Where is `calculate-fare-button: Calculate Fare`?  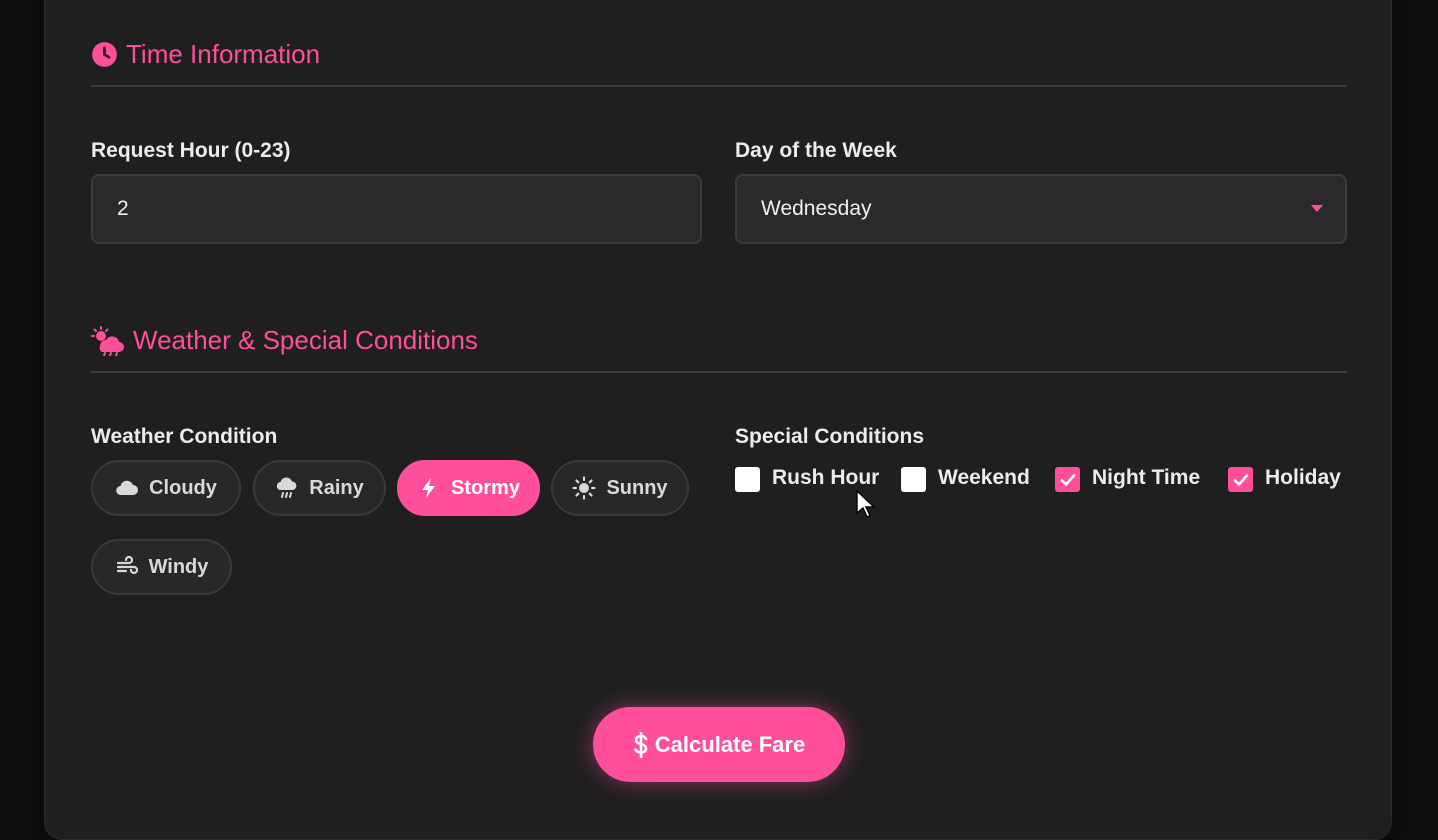
calculate-fare-button: Calculate Fare is located at coordinates (719, 744).